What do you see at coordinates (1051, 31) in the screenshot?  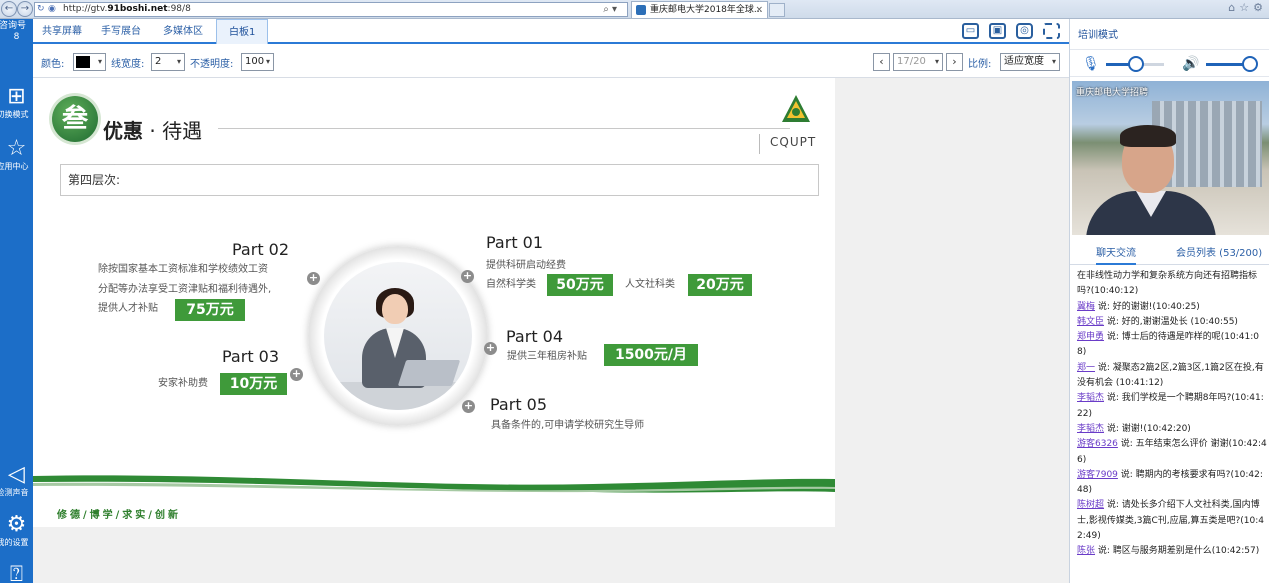 I see `fullscreen-icon` at bounding box center [1051, 31].